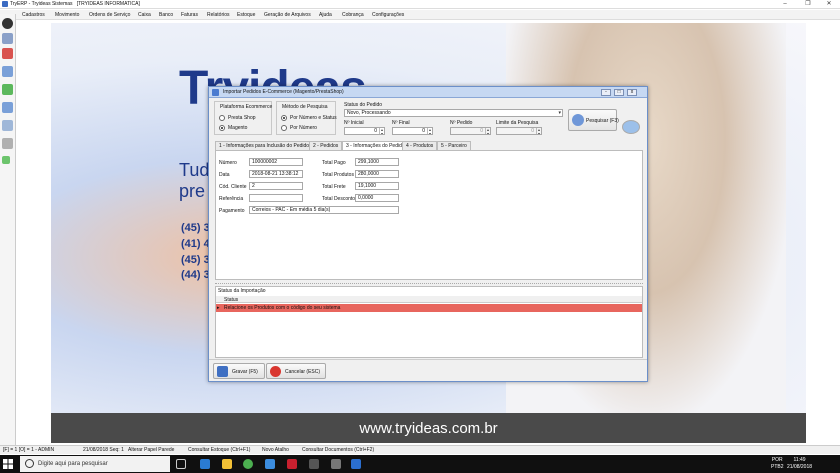 The image size is (840, 473). I want to click on search-limit-input: 0 ▴ ▾, so click(519, 131).